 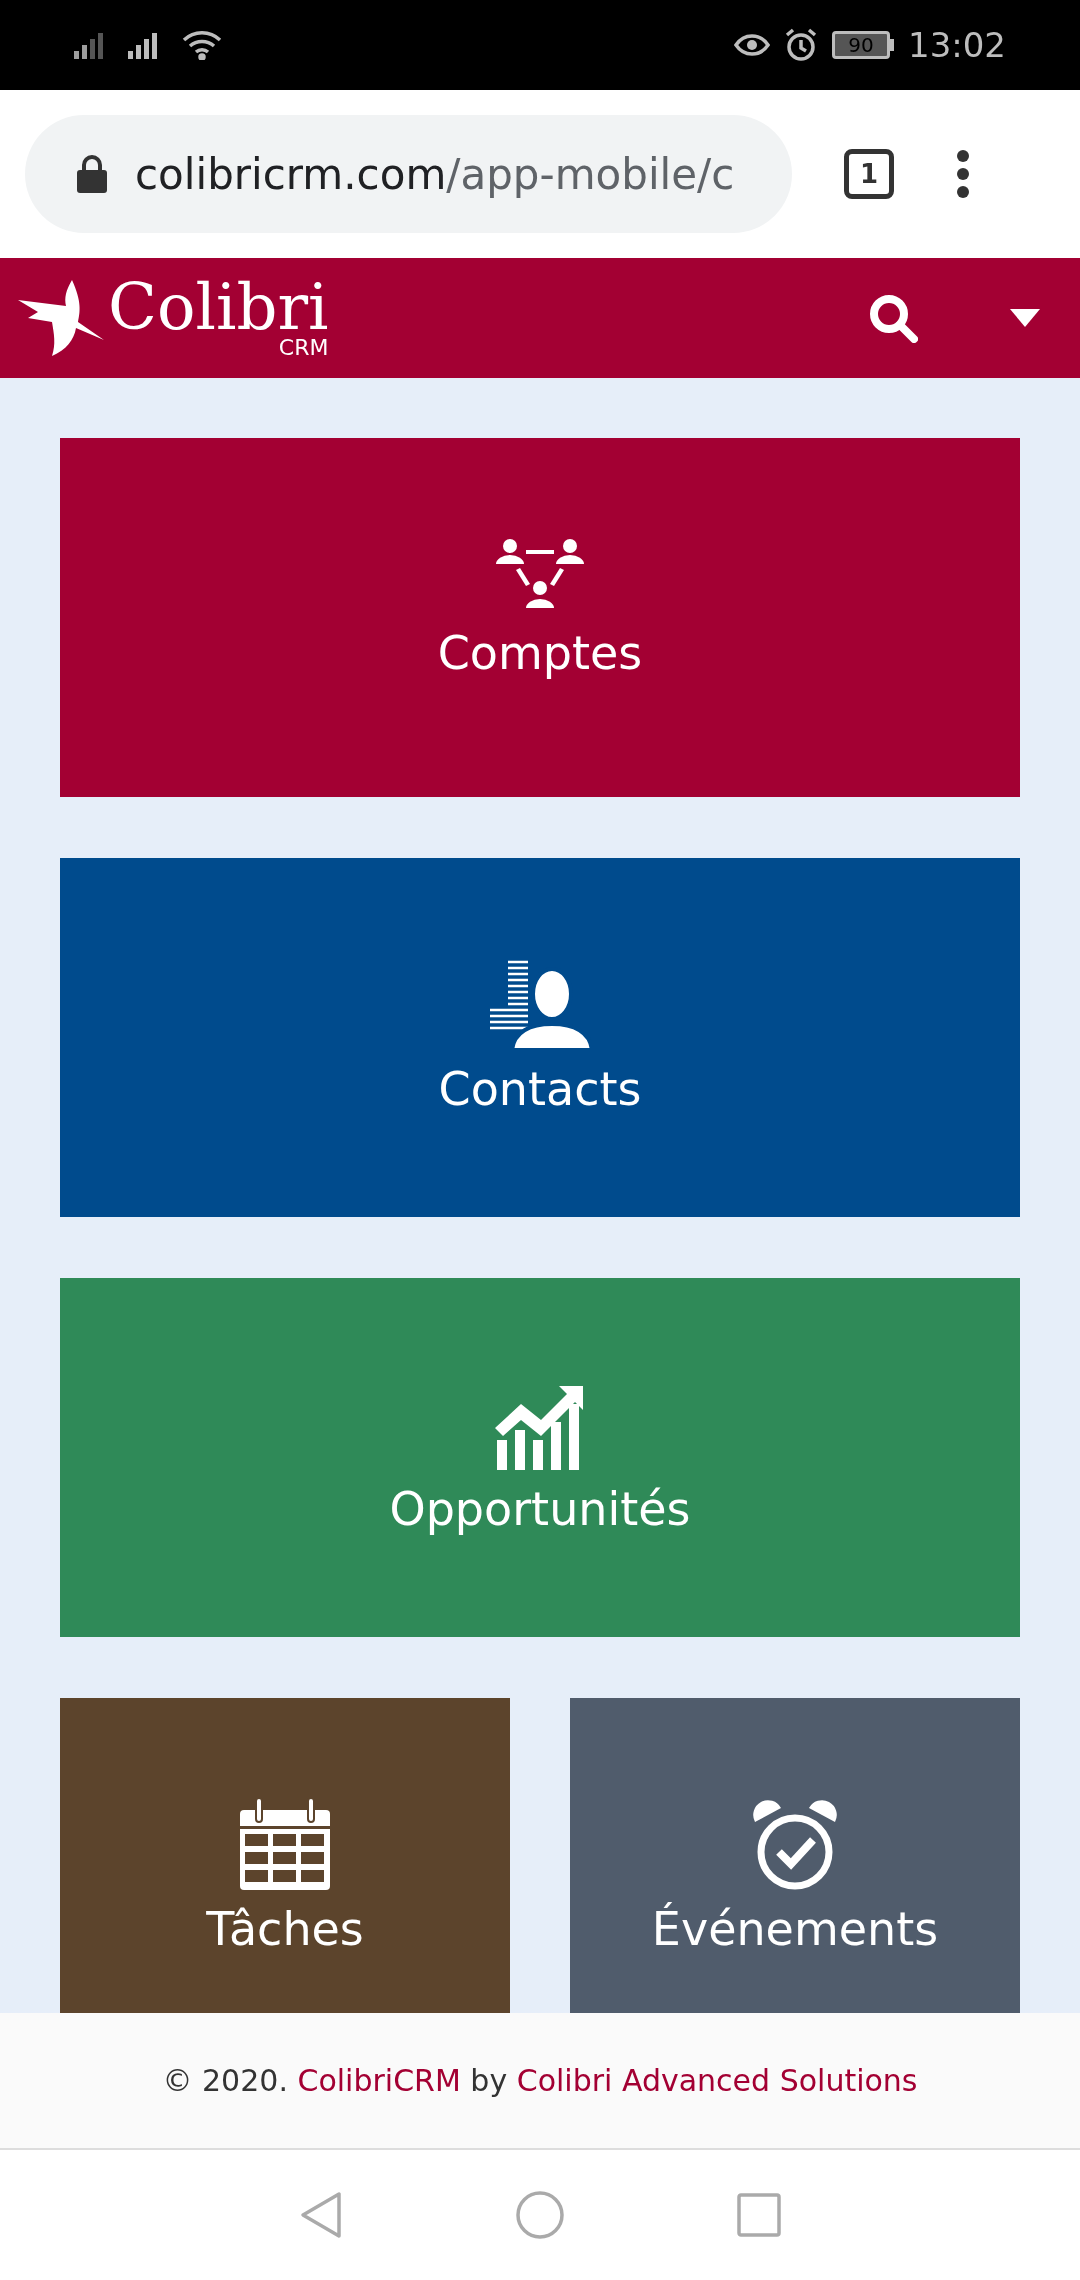 I want to click on copyright-text: © 2020. ColibriCRM by Colibri Advanced Solutions, so click(x=540, y=2081).